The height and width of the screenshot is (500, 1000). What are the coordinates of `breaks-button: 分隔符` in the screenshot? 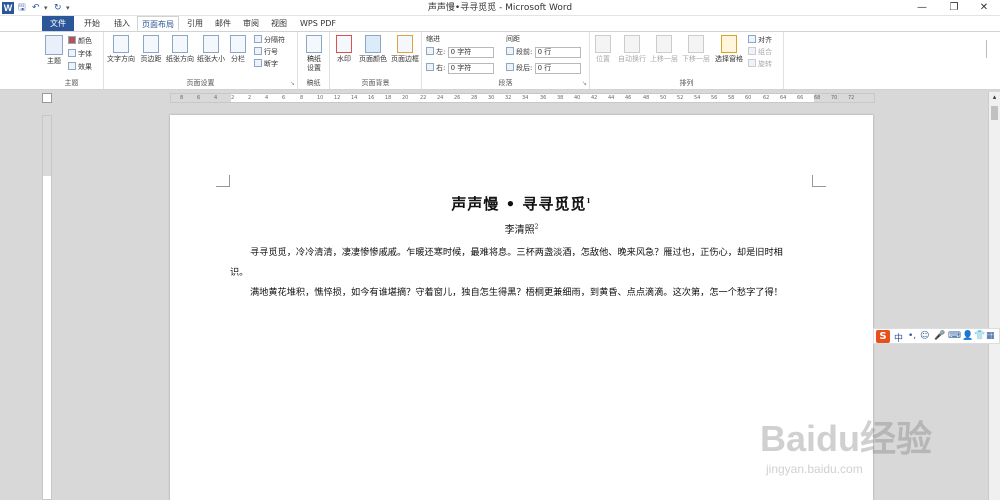 It's located at (269, 40).